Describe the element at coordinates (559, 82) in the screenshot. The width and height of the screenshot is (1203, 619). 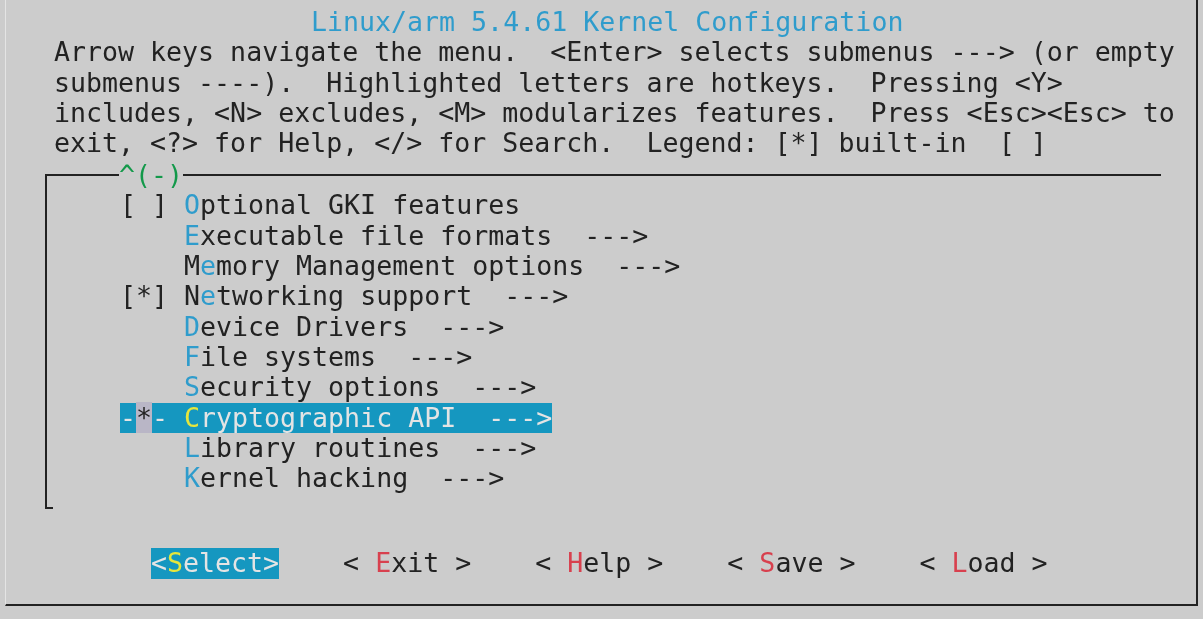
I see `help-text-line: submenus ----). Highlighted letters are hotkeys. Pressing <Y>` at that location.